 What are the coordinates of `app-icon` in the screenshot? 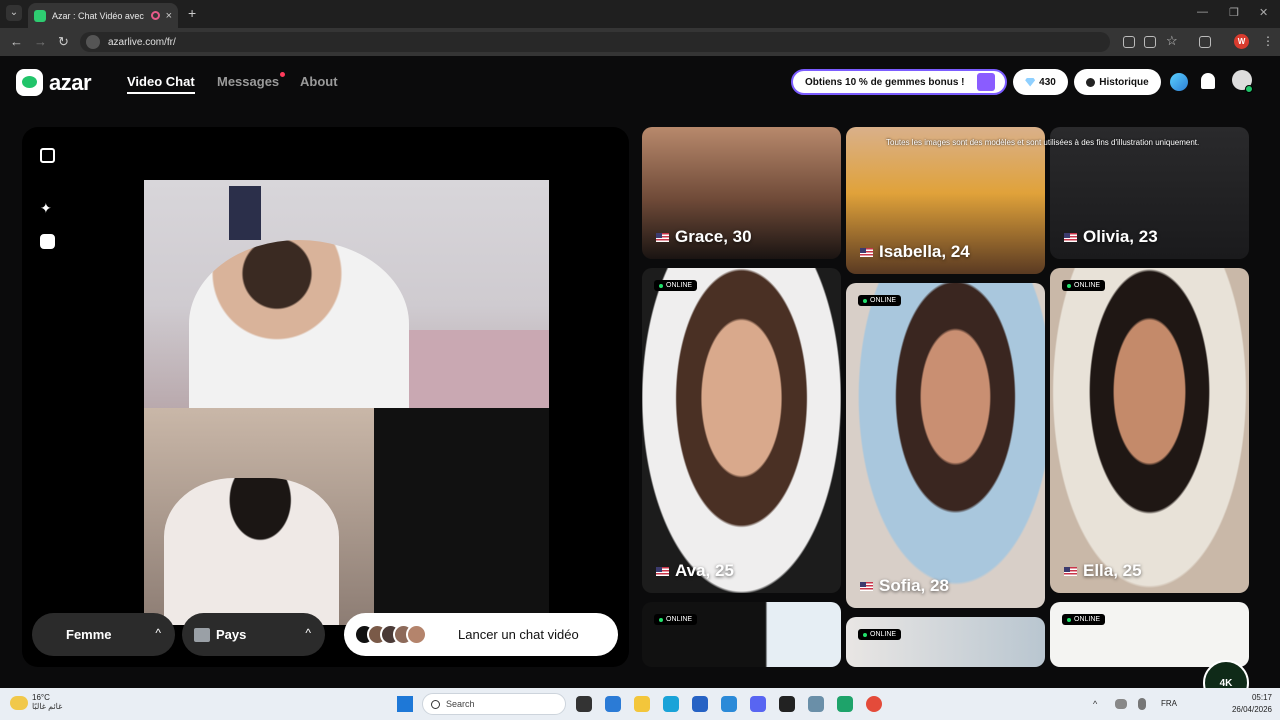 It's located at (845, 704).